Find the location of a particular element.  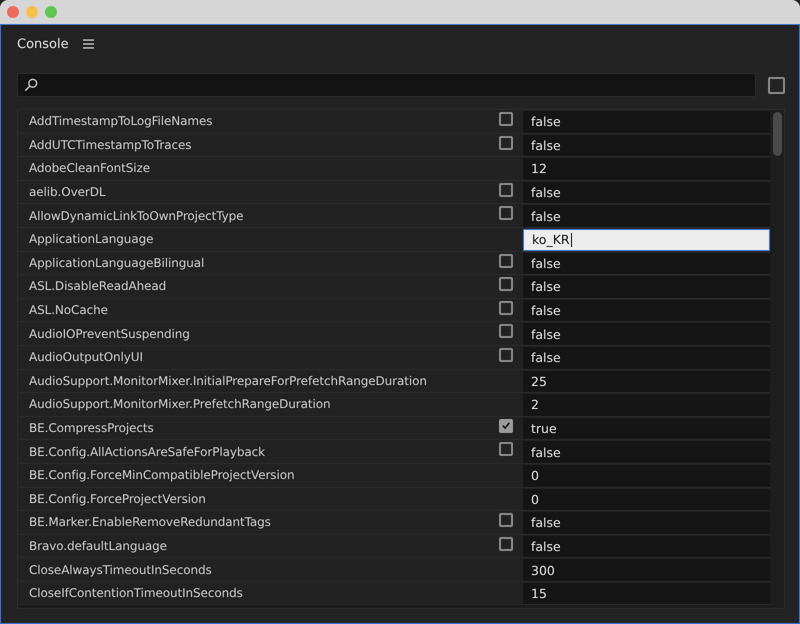

value-field: true is located at coordinates (646, 429).